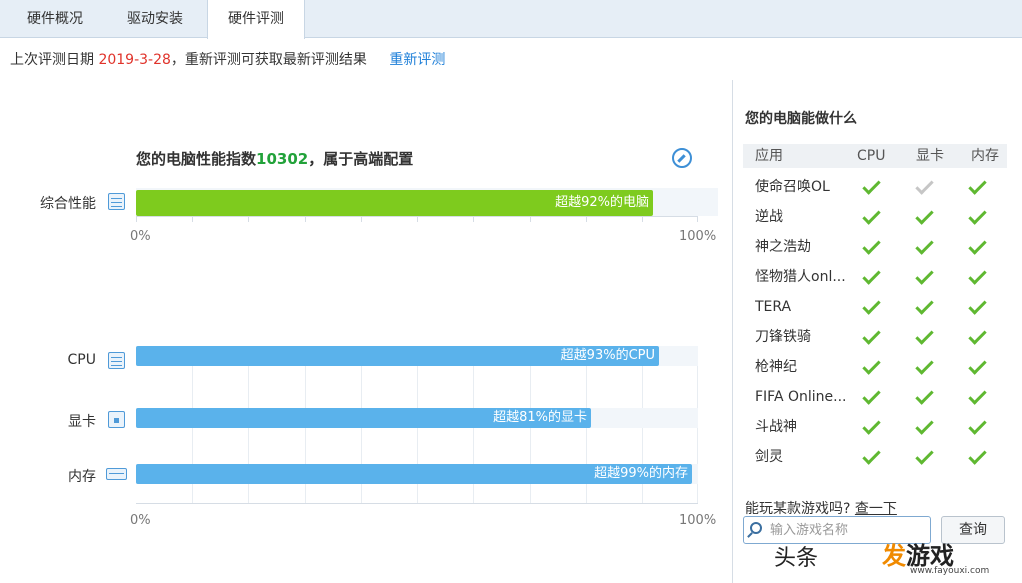 This screenshot has height=583, width=1022. I want to click on memory-bar-track: 超越99%的内存, so click(417, 474).